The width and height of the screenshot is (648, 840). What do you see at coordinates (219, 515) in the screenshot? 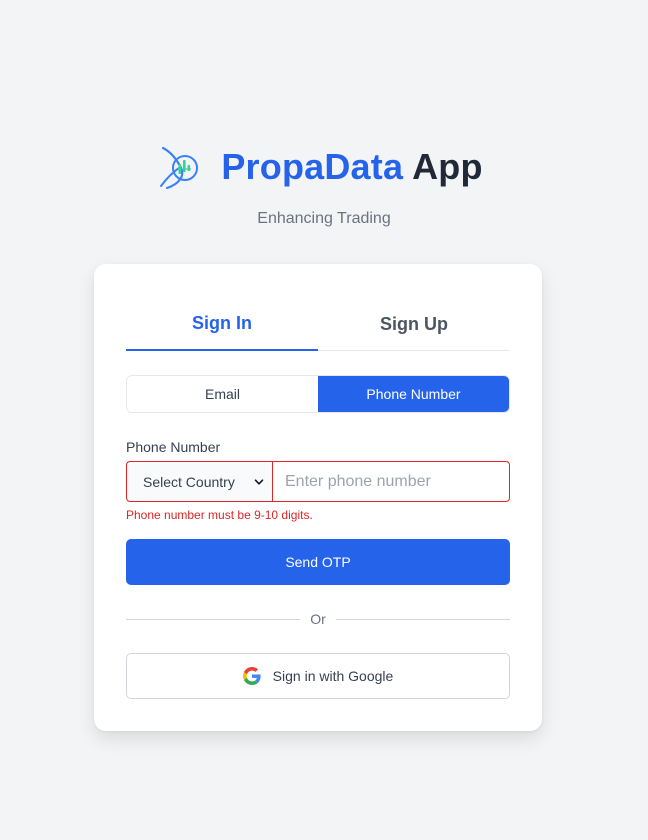
I see `phone-error-message: Phone number must be 9-10 digits.` at bounding box center [219, 515].